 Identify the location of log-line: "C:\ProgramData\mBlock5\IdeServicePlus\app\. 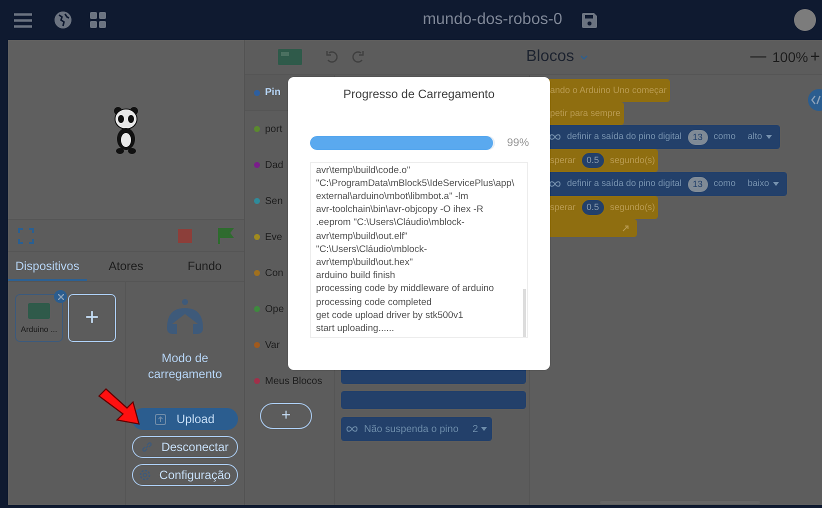
(416, 183).